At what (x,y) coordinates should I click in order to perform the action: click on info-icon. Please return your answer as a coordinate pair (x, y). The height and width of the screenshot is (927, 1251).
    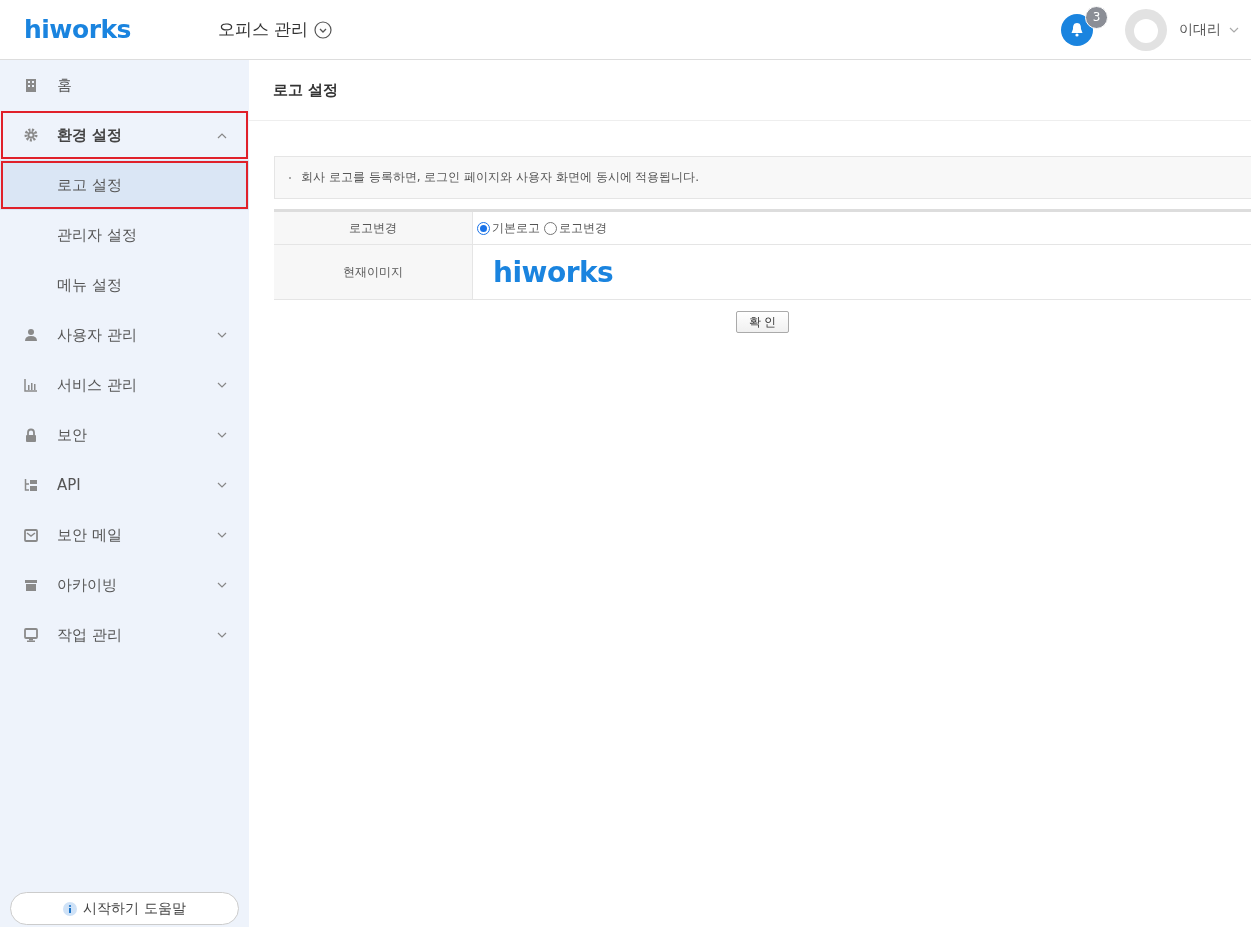
    Looking at the image, I should click on (70, 908).